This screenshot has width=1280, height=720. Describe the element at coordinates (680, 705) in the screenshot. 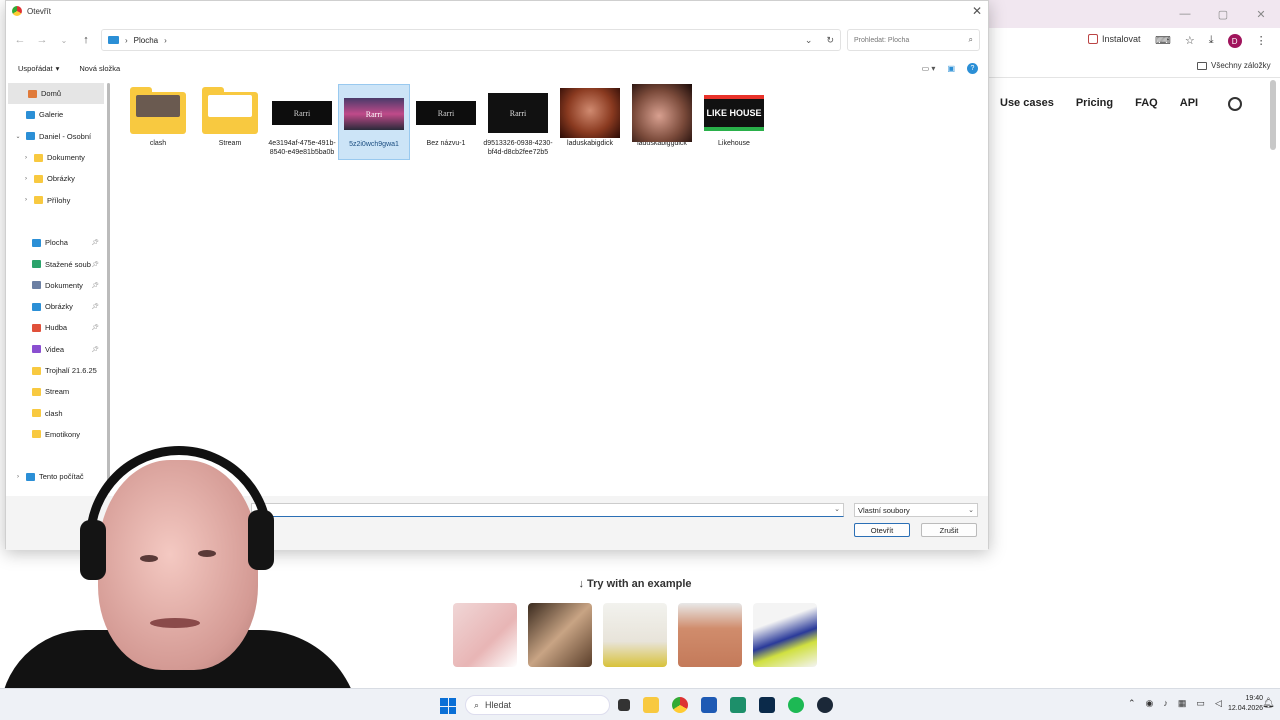

I see `chrome-icon` at that location.